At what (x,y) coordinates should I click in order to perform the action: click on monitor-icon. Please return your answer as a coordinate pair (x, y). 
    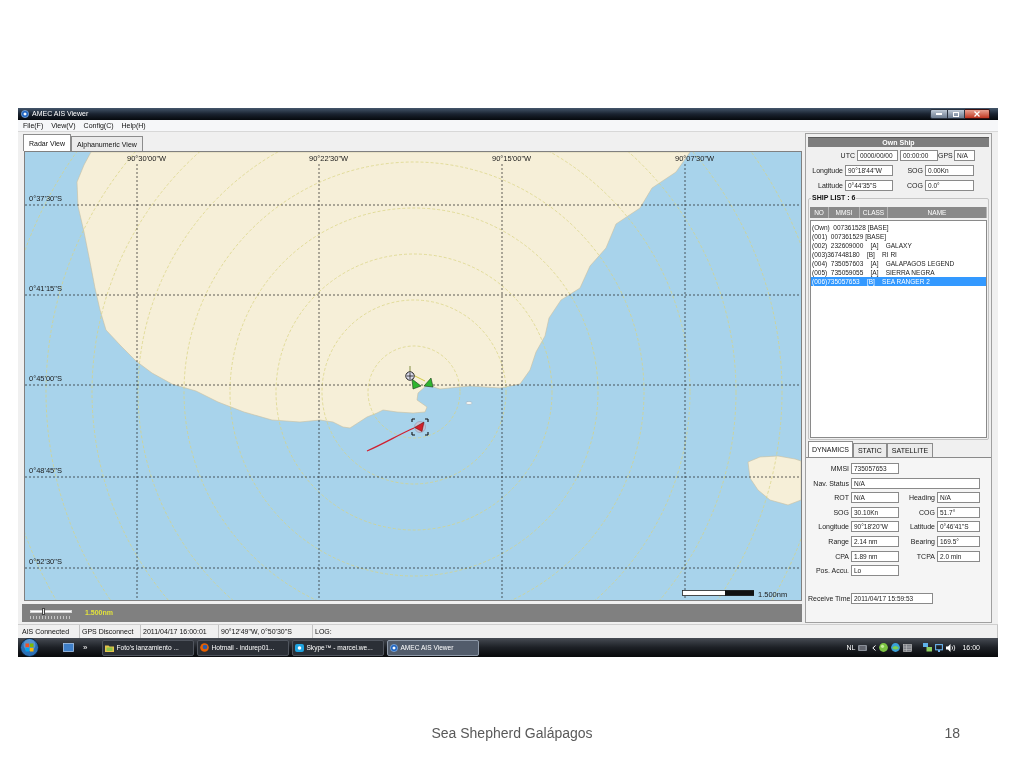
    Looking at the image, I should click on (939, 647).